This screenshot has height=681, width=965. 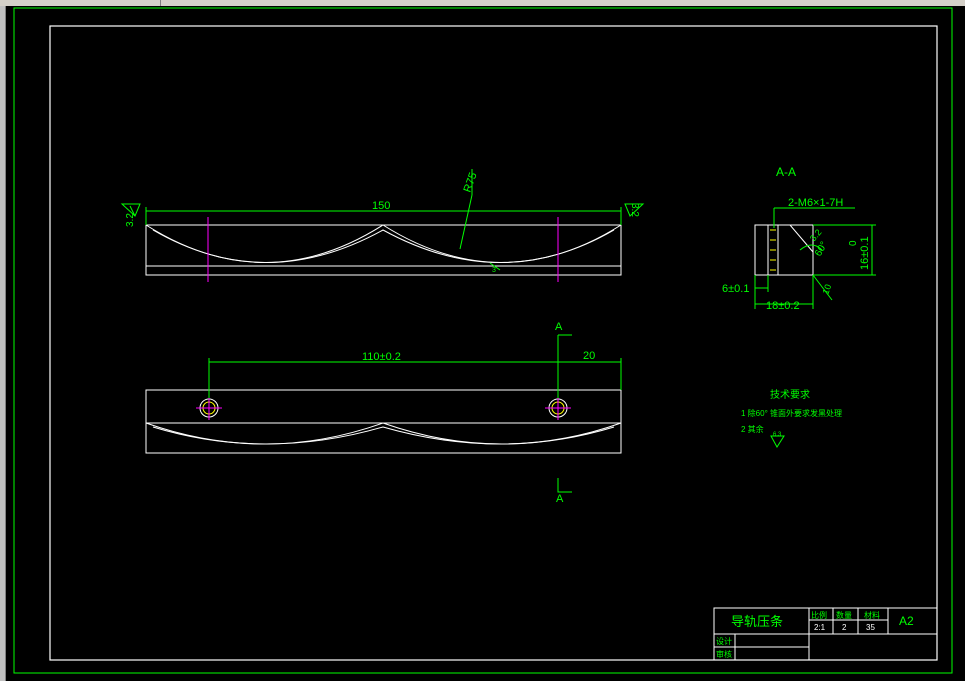 What do you see at coordinates (820, 627) in the screenshot?
I see `scale-value: 2:1` at bounding box center [820, 627].